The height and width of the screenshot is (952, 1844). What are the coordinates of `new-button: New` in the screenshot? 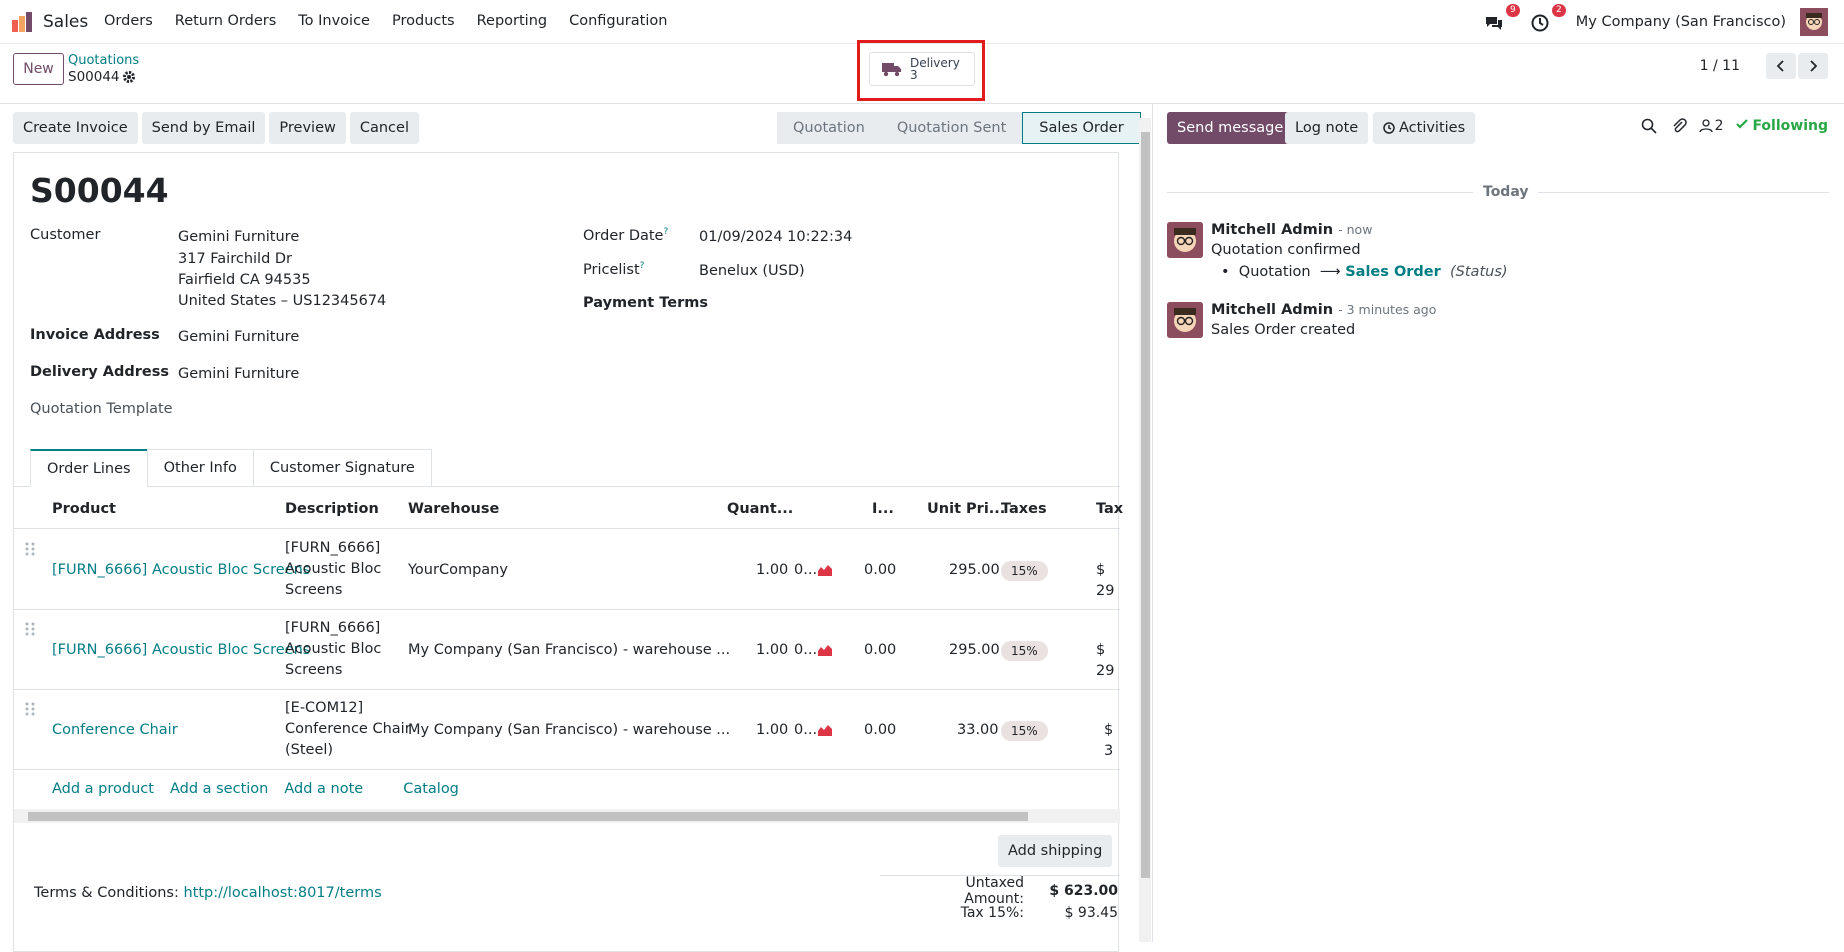 It's located at (38, 69).